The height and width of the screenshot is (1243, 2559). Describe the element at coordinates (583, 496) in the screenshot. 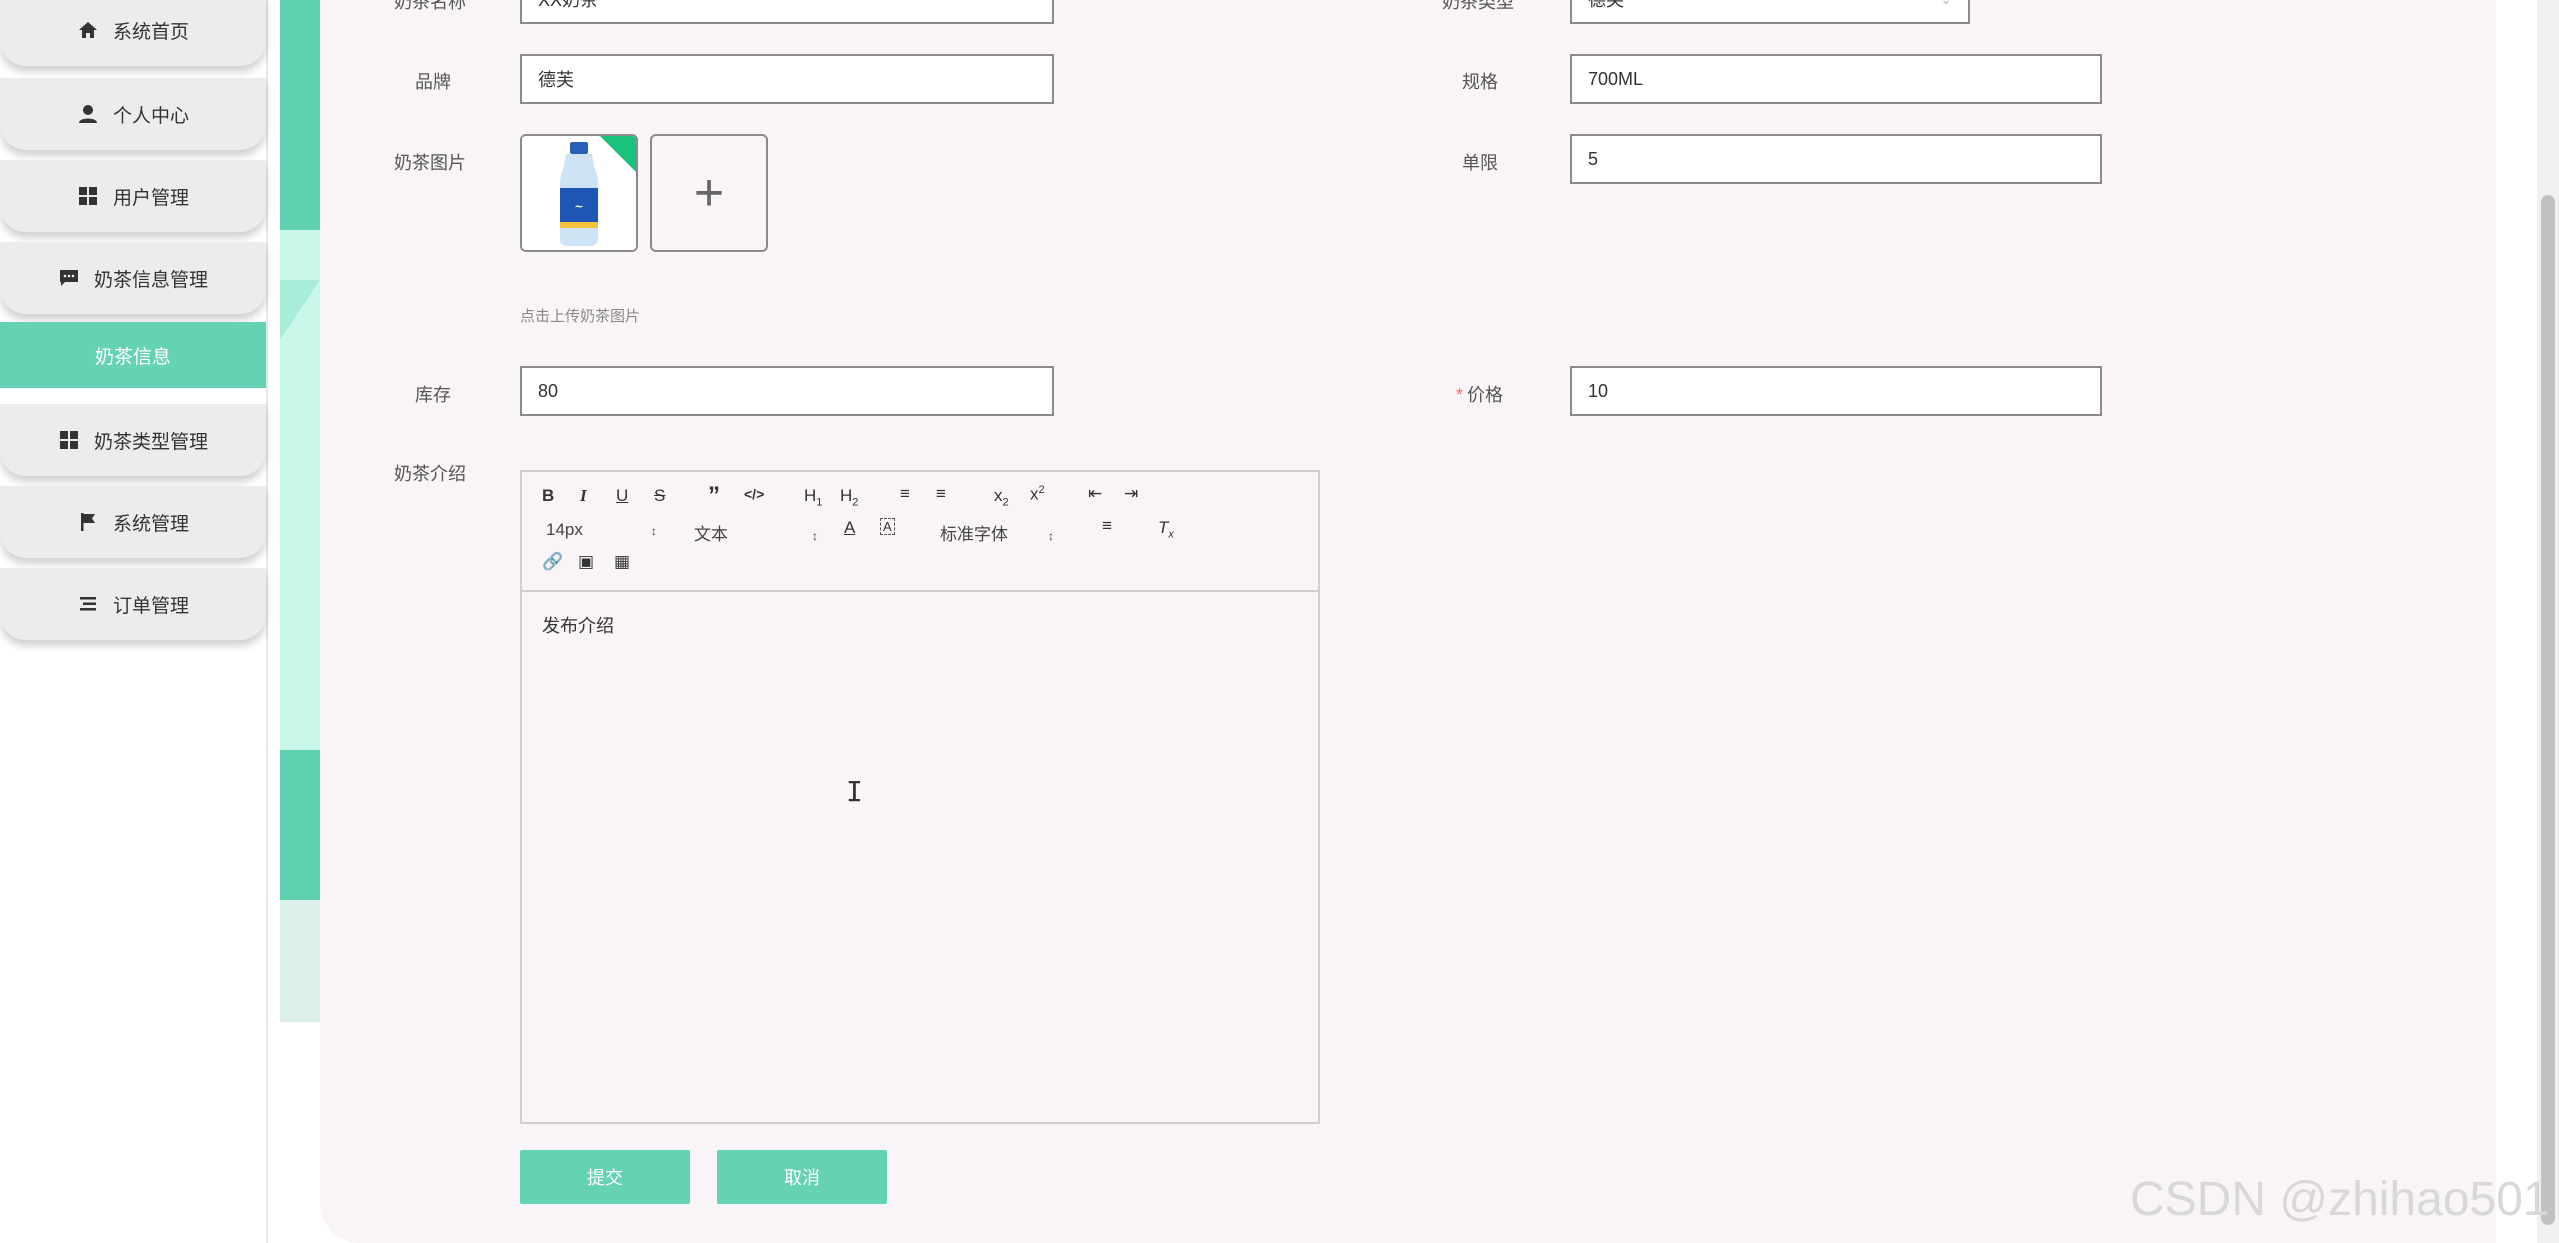

I see `italic-icon: I` at that location.